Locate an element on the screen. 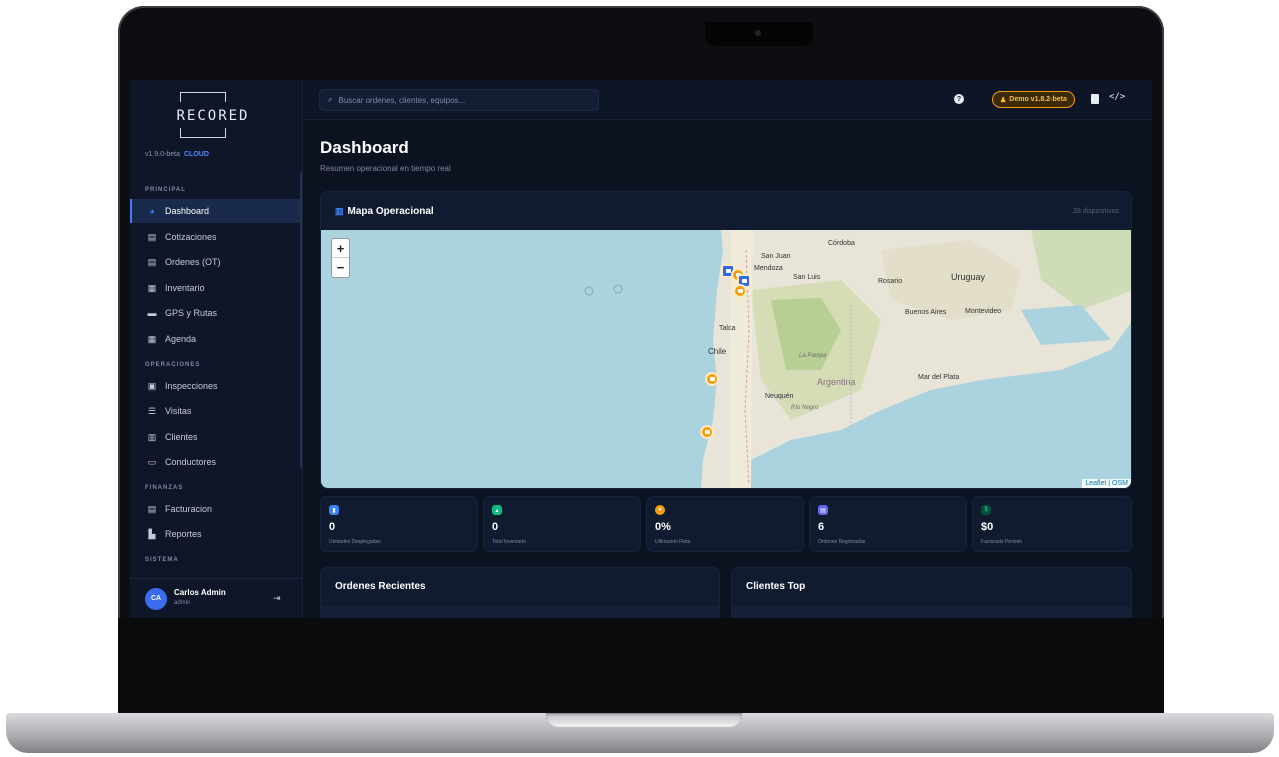 The width and height of the screenshot is (1279, 757). app-logo: RECORED is located at coordinates (213, 115).